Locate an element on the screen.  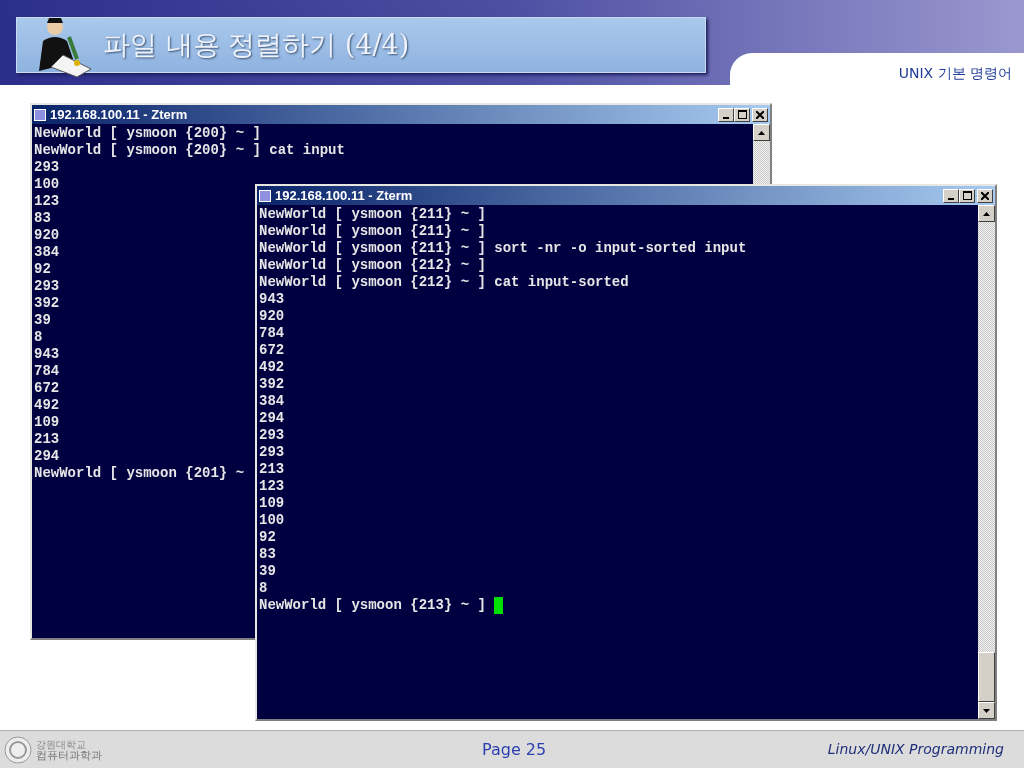
scrollbar-thumb is located at coordinates (986, 677).